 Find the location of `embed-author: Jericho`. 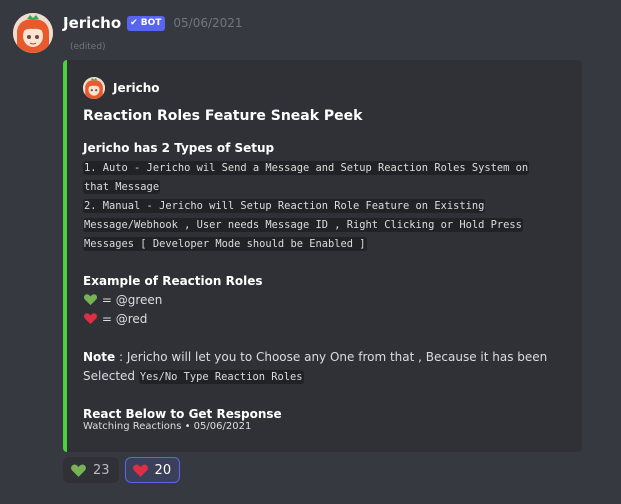

embed-author: Jericho is located at coordinates (121, 88).